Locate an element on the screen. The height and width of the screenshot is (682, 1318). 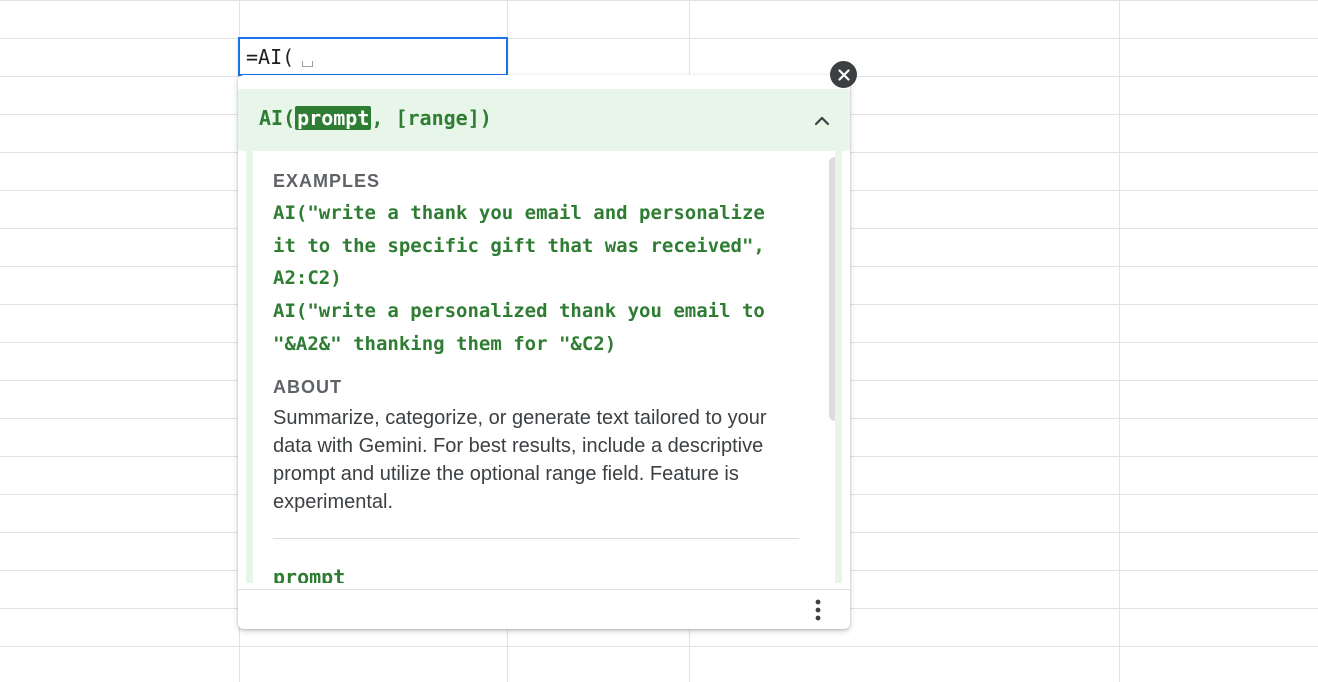
collapse-button is located at coordinates (822, 121).